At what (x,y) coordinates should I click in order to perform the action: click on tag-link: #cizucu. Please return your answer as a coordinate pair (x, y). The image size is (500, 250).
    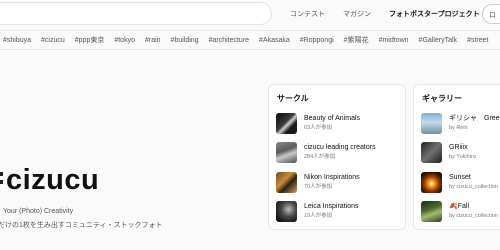
    Looking at the image, I should click on (53, 40).